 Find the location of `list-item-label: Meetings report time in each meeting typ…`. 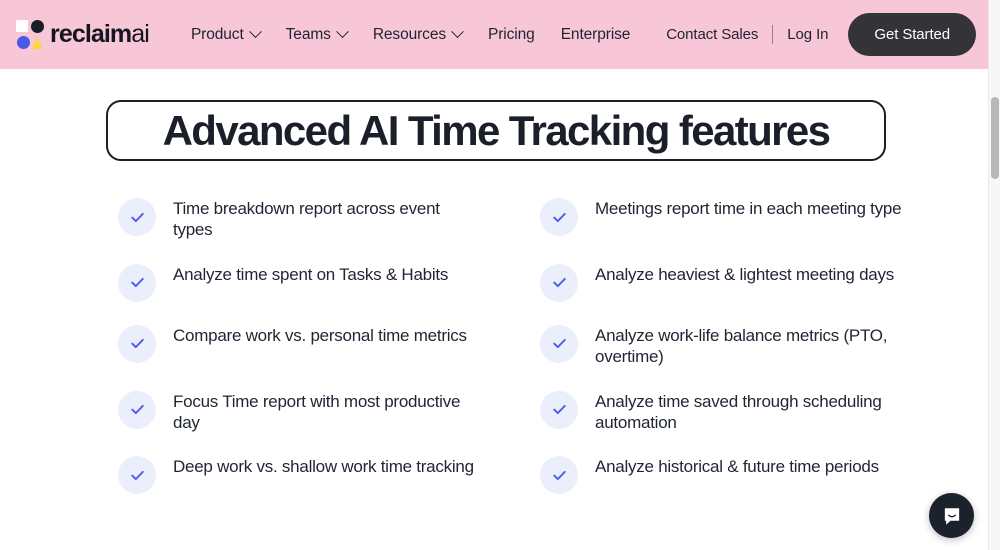

list-item-label: Meetings report time in each meeting typ… is located at coordinates (748, 208).